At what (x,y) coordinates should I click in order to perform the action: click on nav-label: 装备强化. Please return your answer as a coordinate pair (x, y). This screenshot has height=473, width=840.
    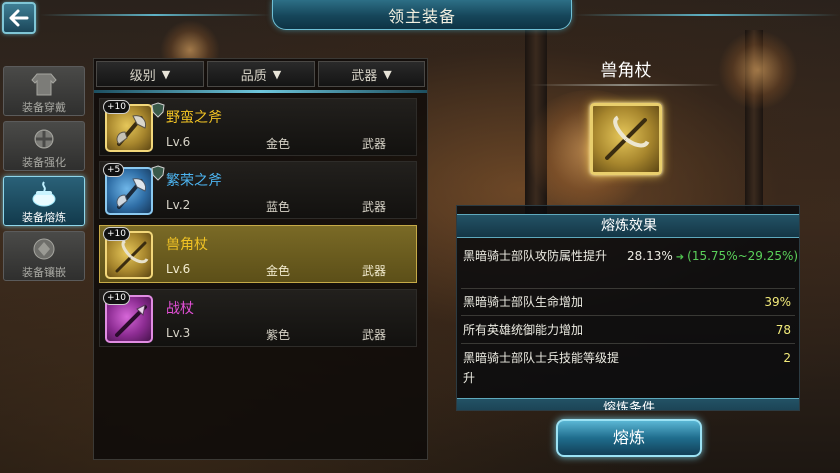
    Looking at the image, I should click on (44, 162).